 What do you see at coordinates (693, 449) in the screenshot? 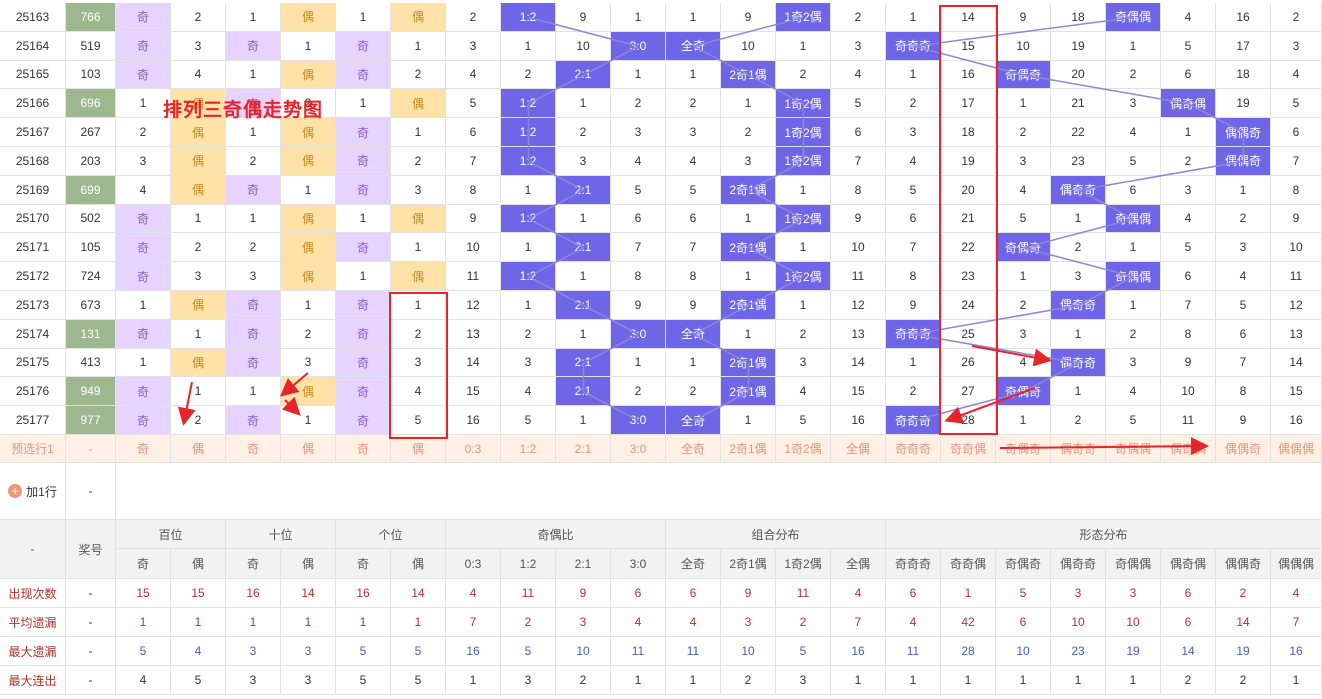
I see `preselect-option: 全奇` at bounding box center [693, 449].